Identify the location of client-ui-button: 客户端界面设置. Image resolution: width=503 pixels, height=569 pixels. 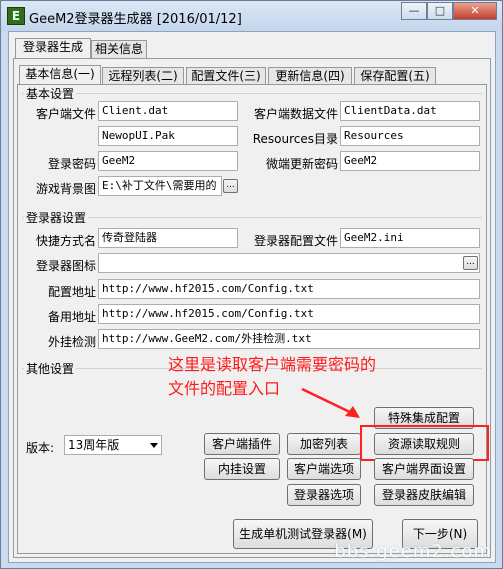
(424, 469).